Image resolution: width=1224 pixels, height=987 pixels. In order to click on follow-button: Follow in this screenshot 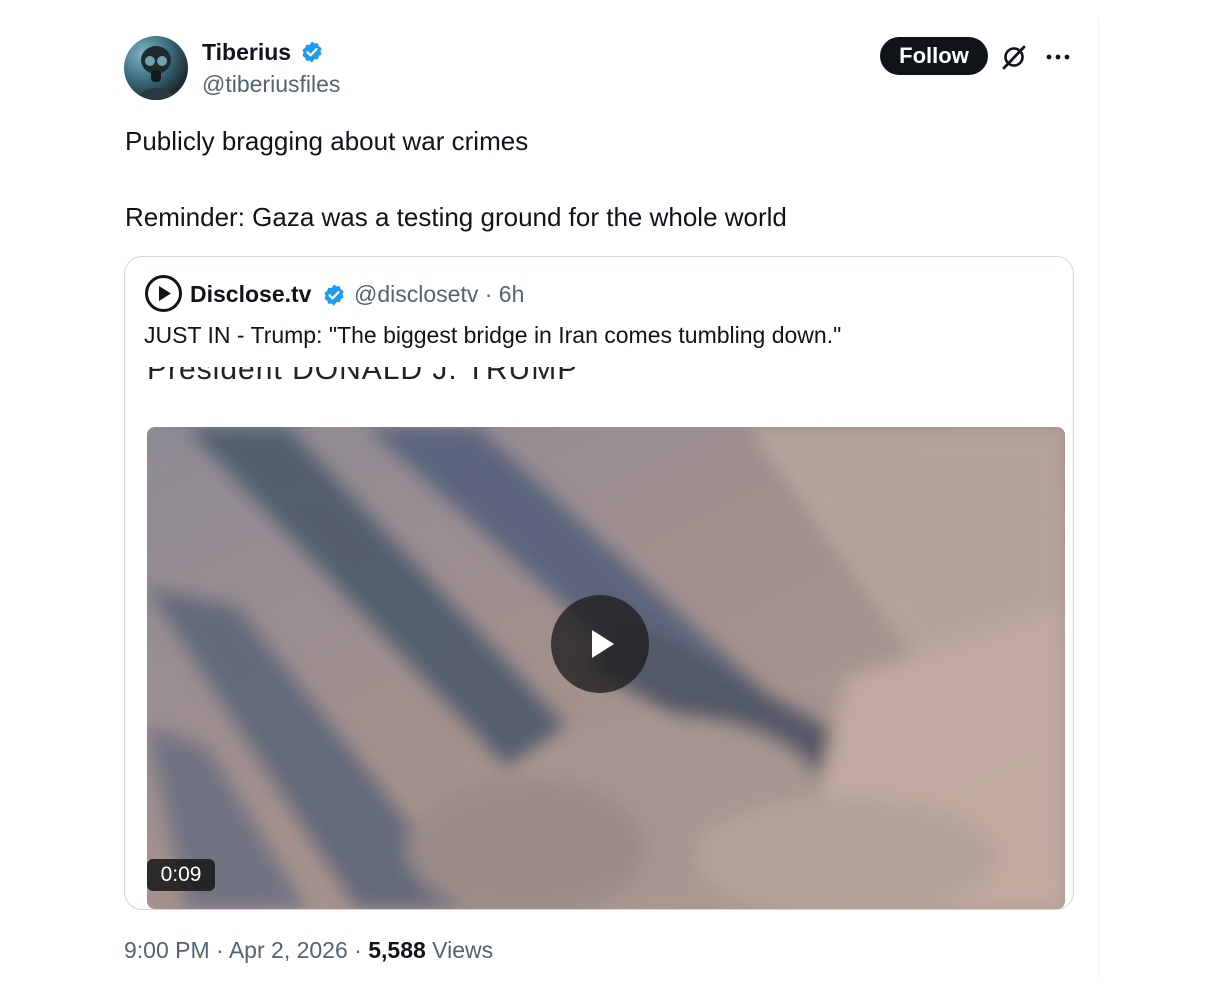, I will do `click(934, 56)`.